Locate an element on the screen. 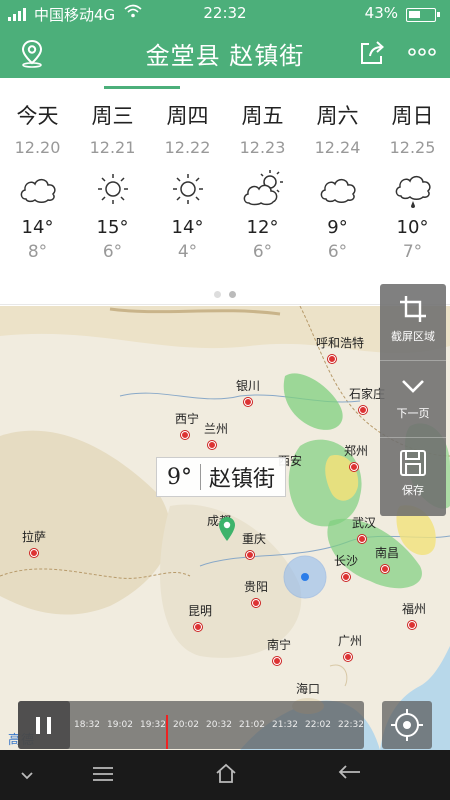 The height and width of the screenshot is (800, 450). map-city: 福州 is located at coordinates (414, 615).